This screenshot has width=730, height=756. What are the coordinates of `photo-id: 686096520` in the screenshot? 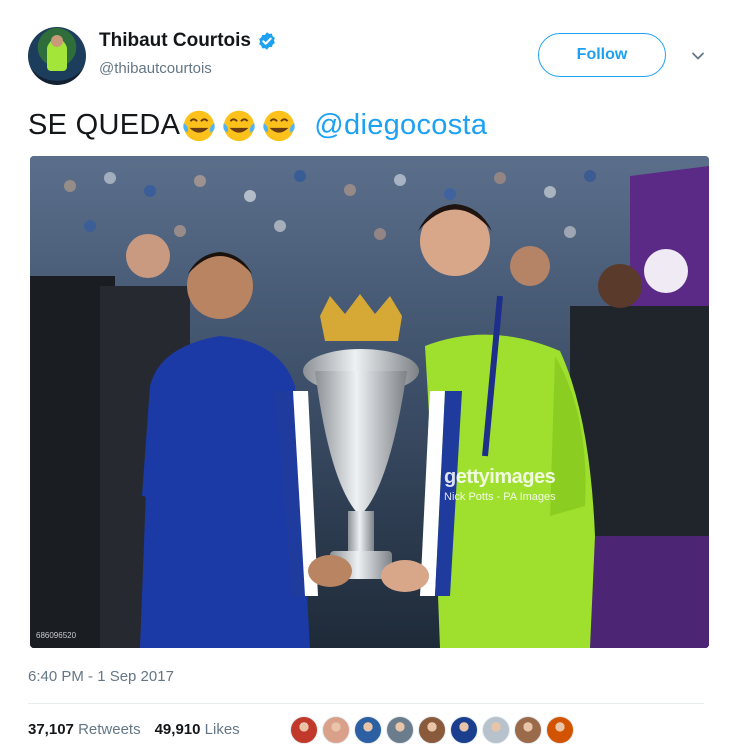 It's located at (56, 635).